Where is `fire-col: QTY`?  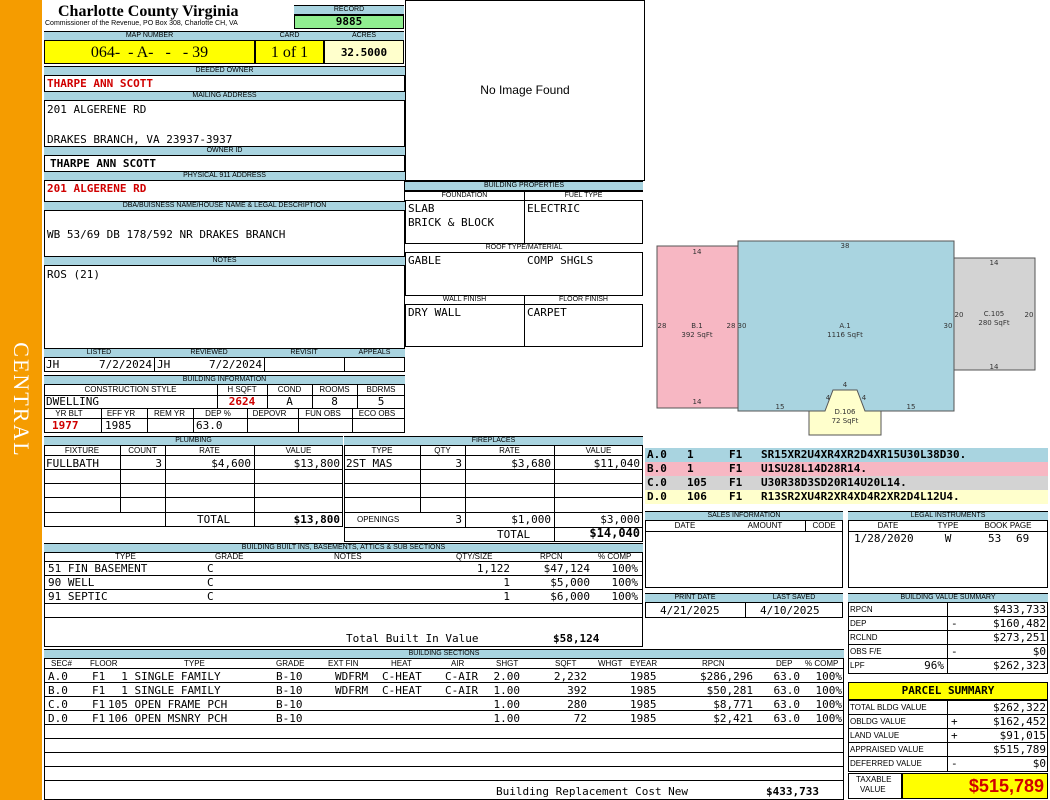 fire-col: QTY is located at coordinates (442, 450).